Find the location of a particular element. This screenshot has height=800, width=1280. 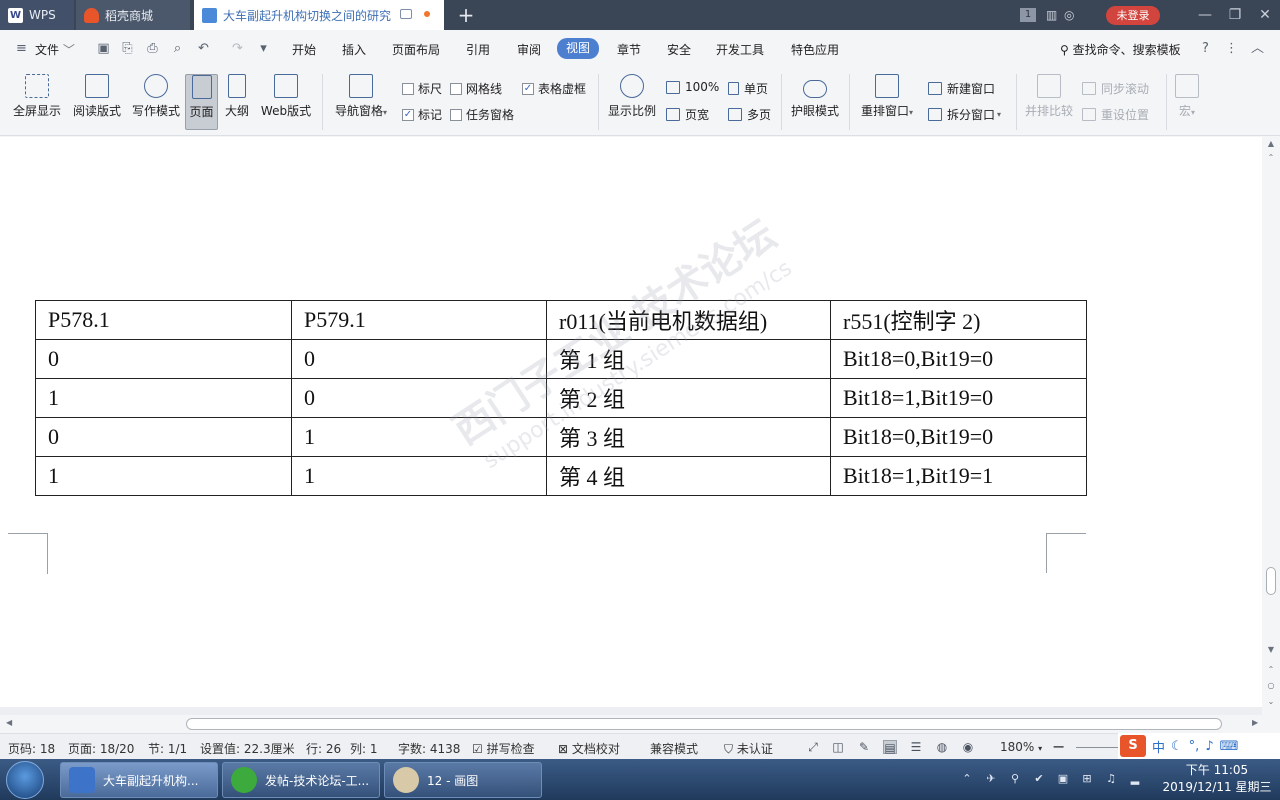

menu-references: 引用 is located at coordinates (478, 49).